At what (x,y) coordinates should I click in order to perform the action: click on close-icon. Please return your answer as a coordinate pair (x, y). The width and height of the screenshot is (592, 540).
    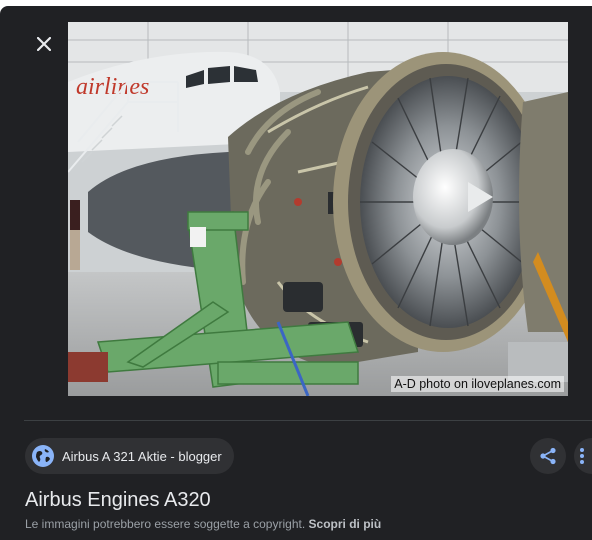
    Looking at the image, I should click on (44, 44).